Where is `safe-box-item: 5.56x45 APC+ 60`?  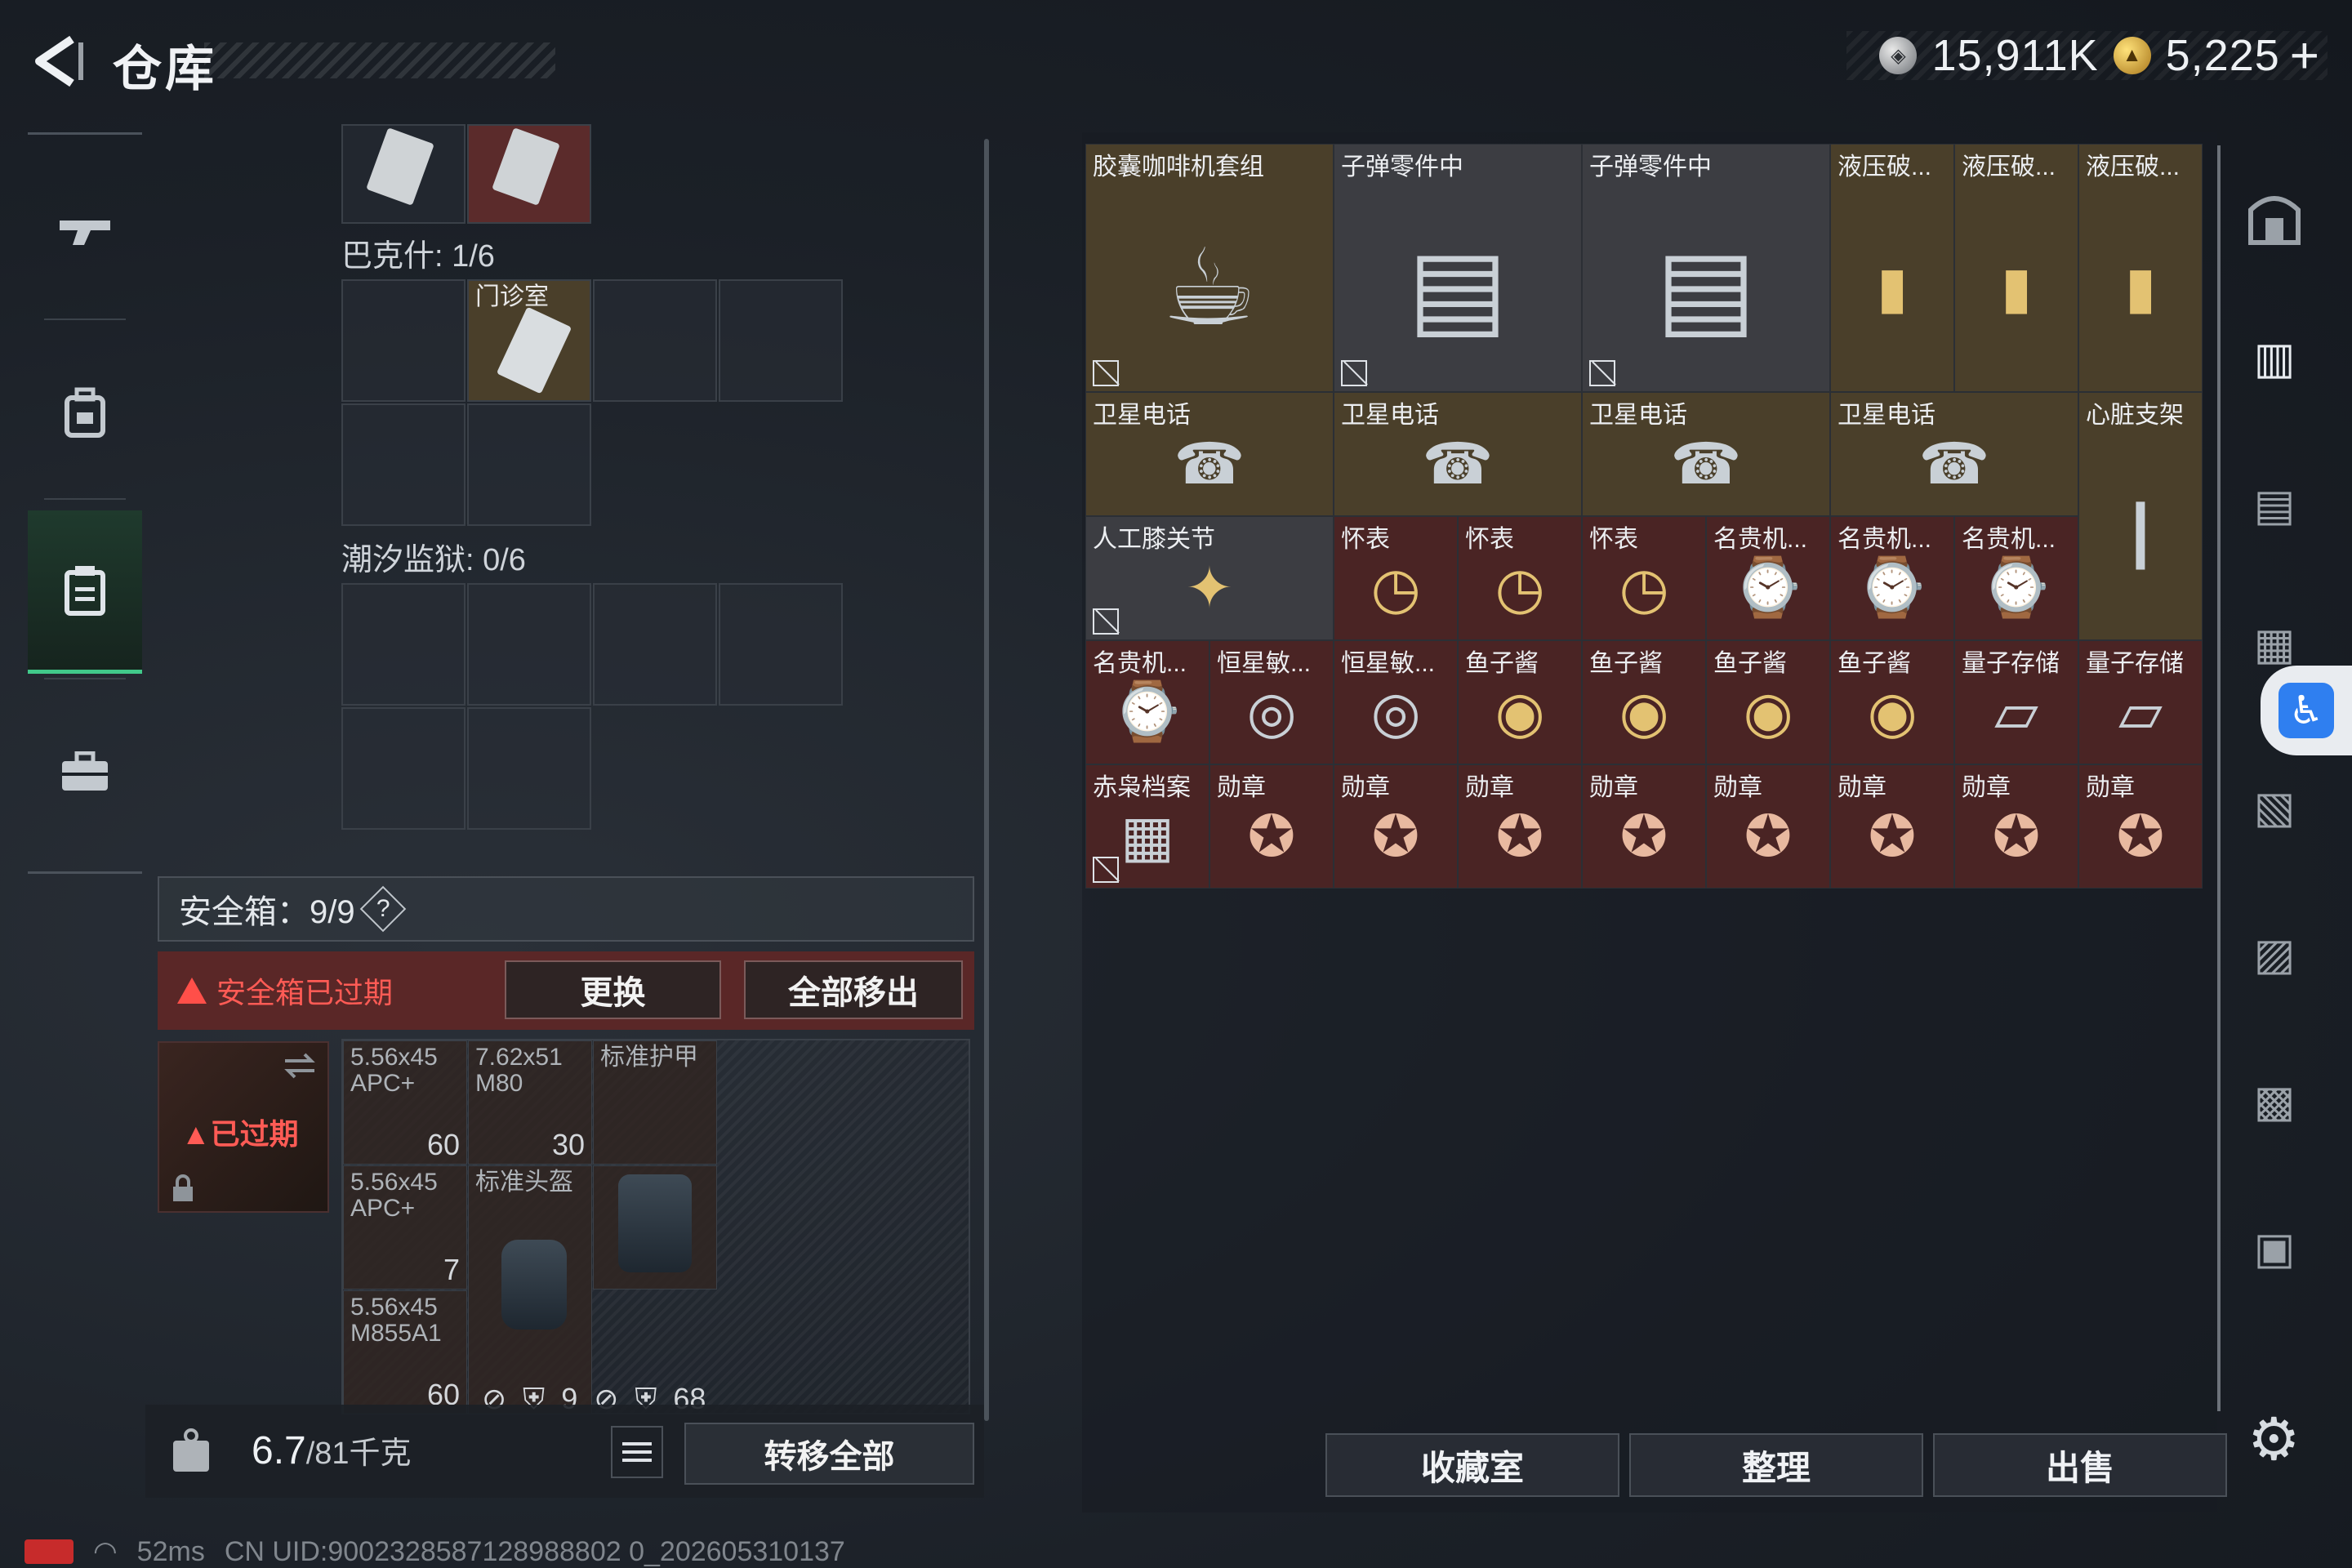 safe-box-item: 5.56x45 APC+ 60 is located at coordinates (405, 1102).